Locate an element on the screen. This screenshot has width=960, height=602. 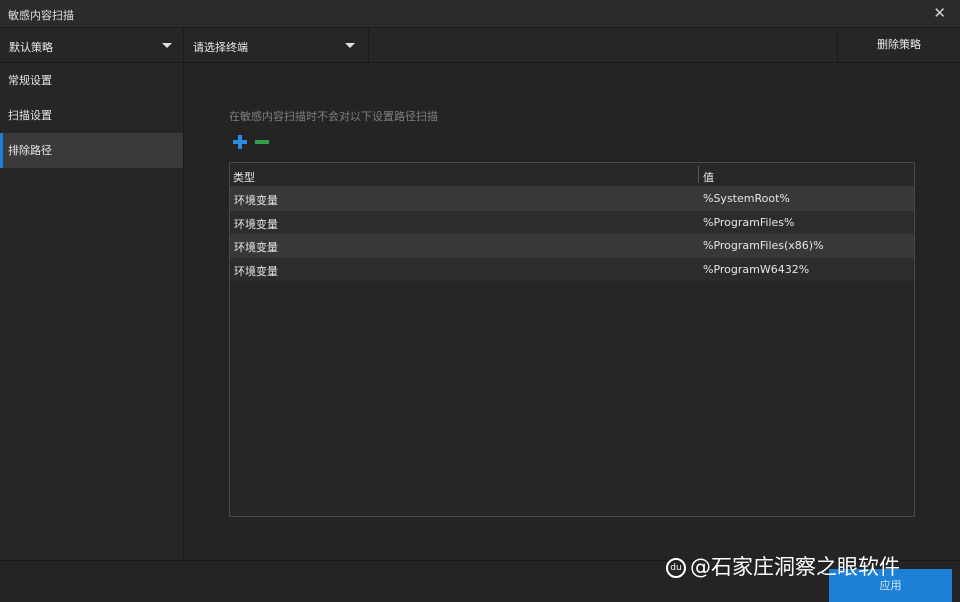
table-row: 环境变量 %ProgramFiles(x86)% is located at coordinates (572, 246).